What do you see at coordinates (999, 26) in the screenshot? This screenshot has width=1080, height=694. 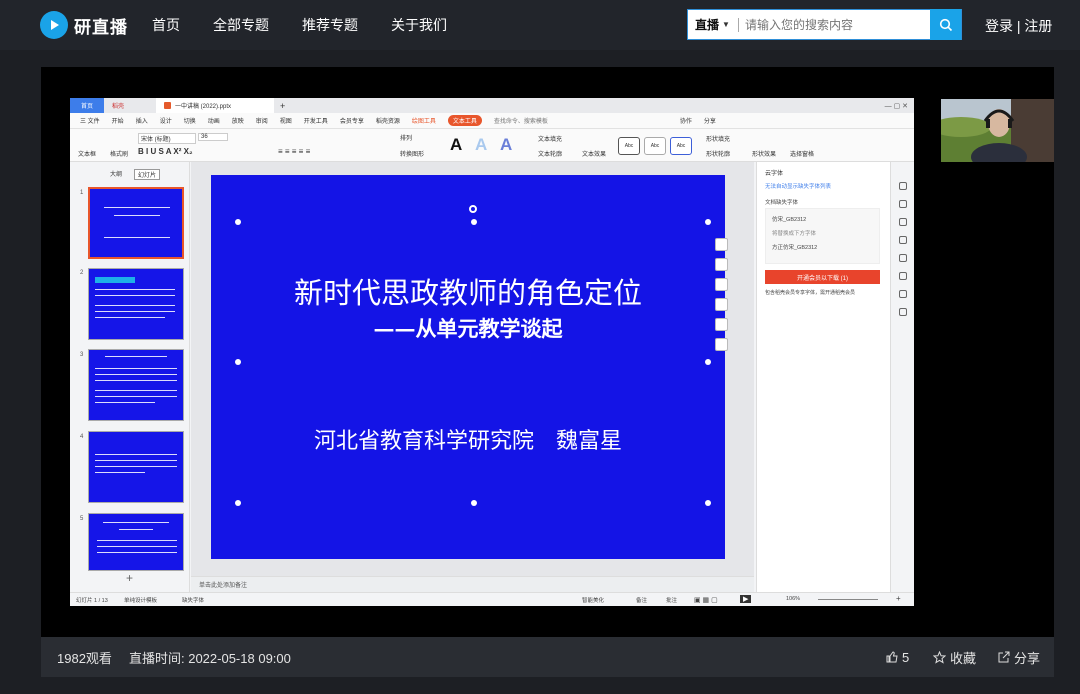 I see `login-link: 登录` at bounding box center [999, 26].